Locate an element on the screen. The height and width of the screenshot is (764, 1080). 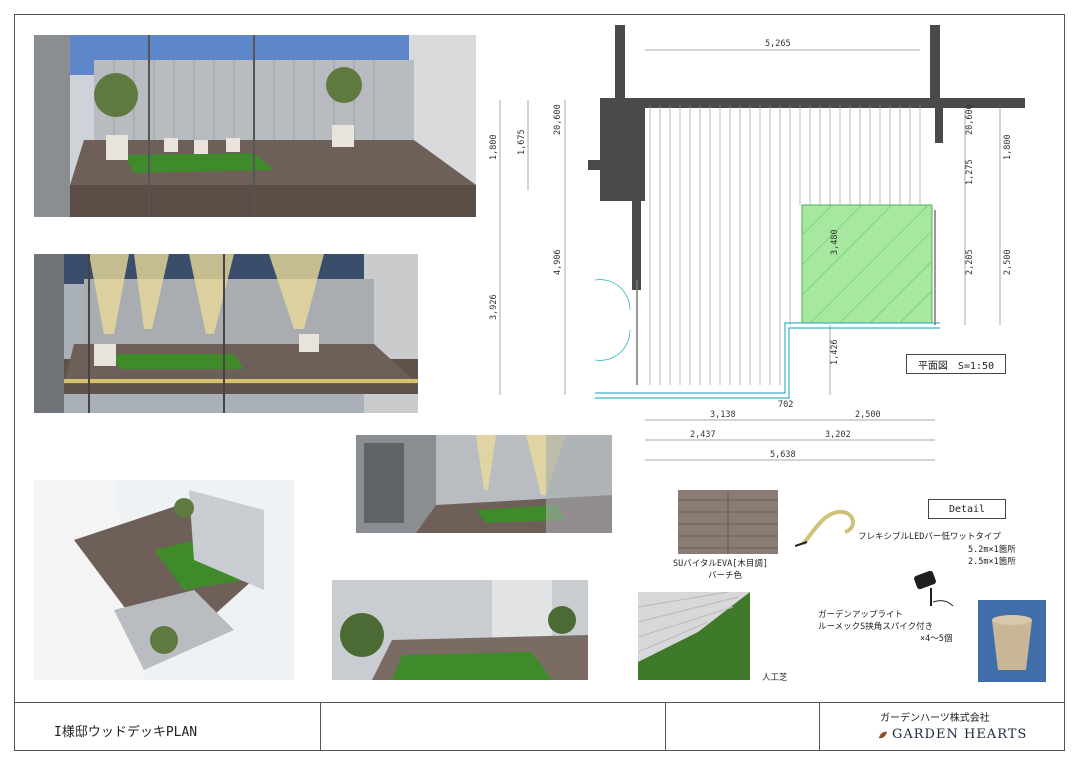
render-ground-view is located at coordinates (460, 630).